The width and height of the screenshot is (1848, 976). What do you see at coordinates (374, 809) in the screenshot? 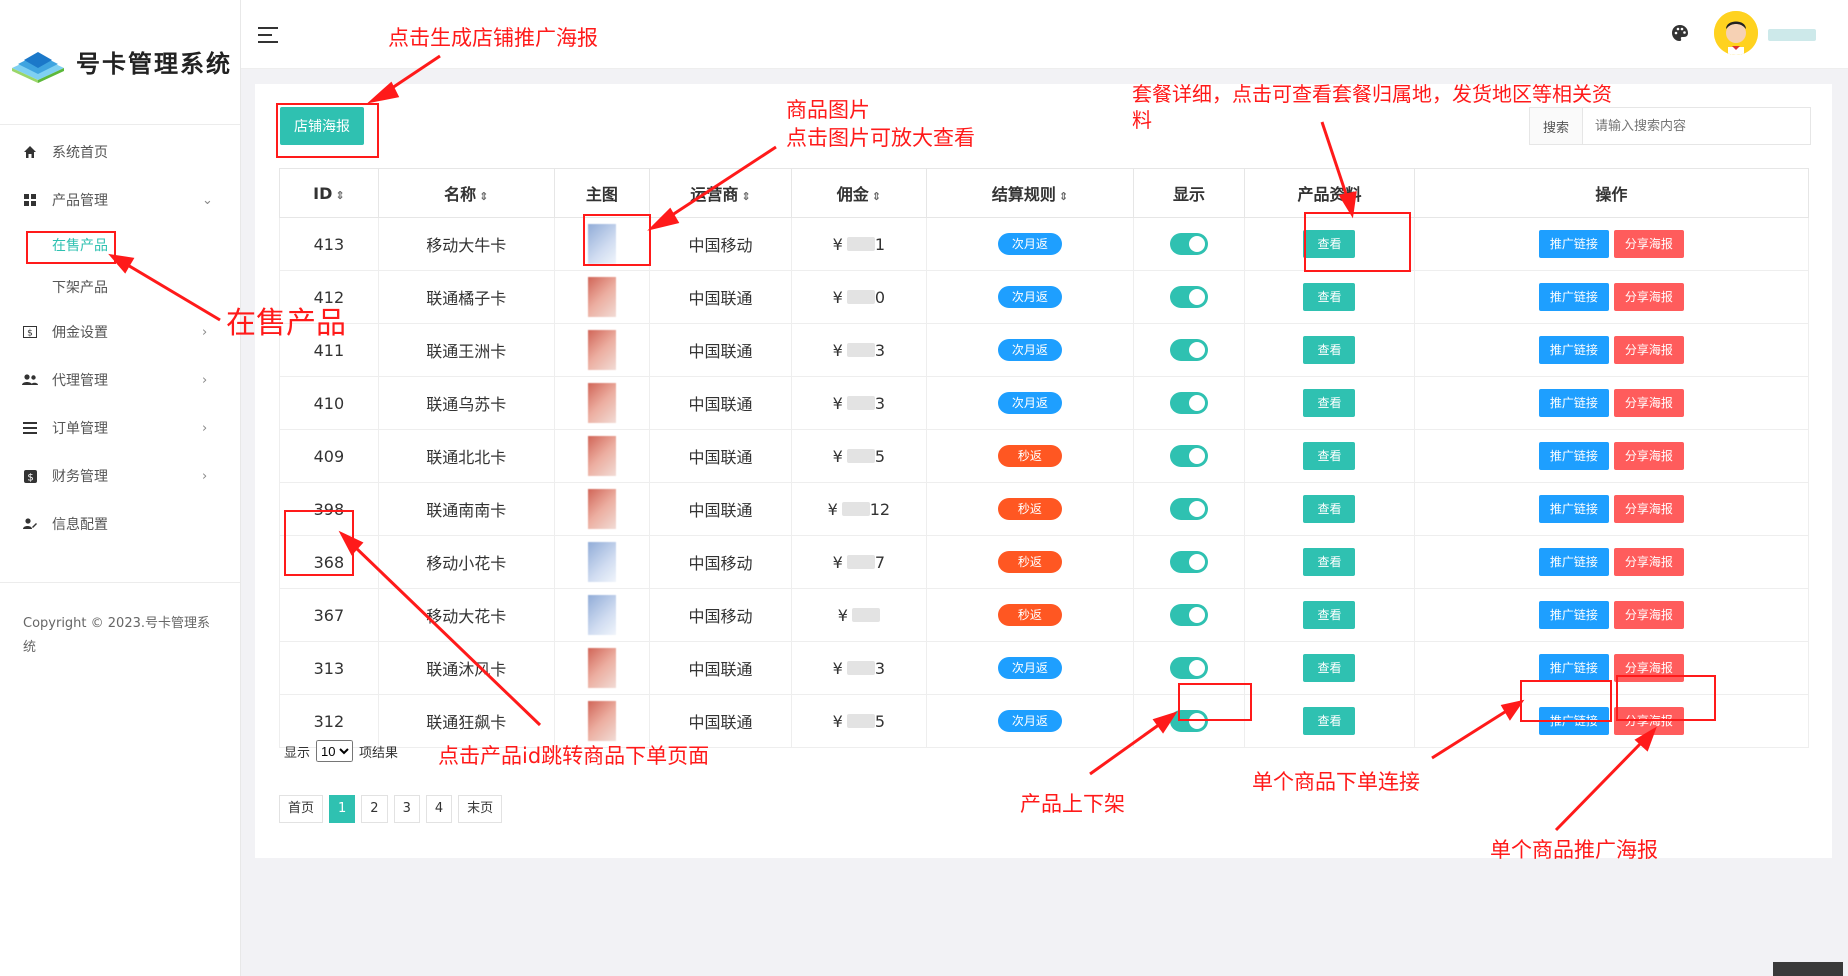
I see `page-2: 2` at bounding box center [374, 809].